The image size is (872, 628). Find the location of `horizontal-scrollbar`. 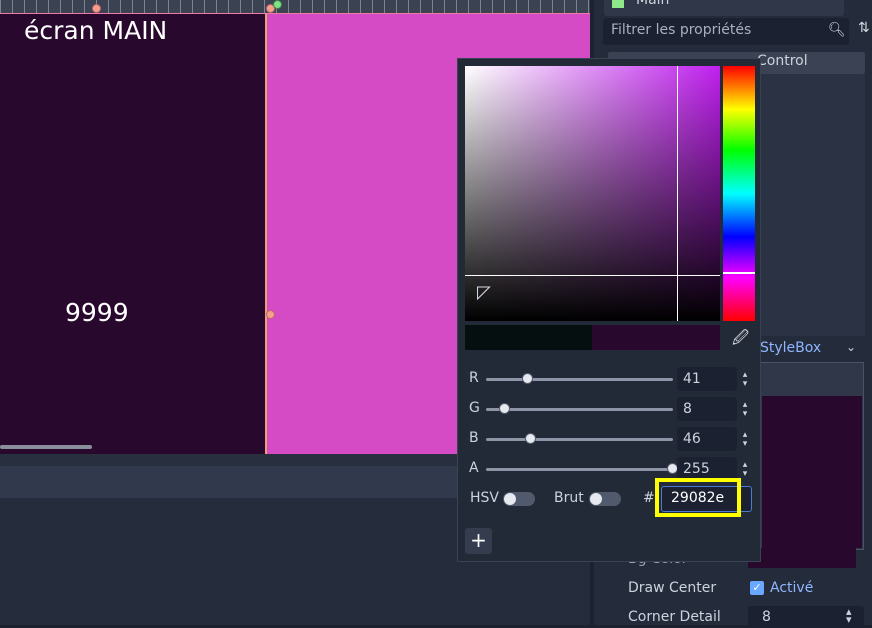

horizontal-scrollbar is located at coordinates (46, 447).